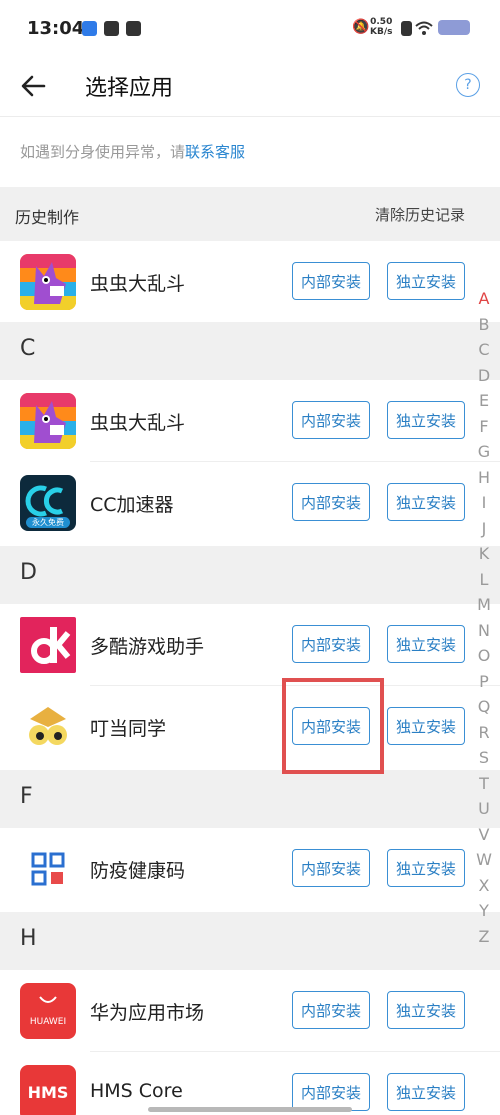 The image size is (500, 1115). What do you see at coordinates (138, 871) in the screenshot?
I see `app-name: 防疫健康码` at bounding box center [138, 871].